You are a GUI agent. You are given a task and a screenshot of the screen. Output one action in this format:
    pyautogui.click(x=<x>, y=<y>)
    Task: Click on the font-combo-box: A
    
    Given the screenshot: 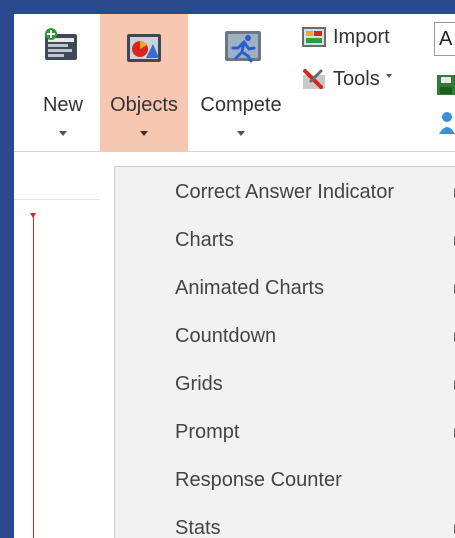 What is the action you would take?
    pyautogui.click(x=444, y=39)
    